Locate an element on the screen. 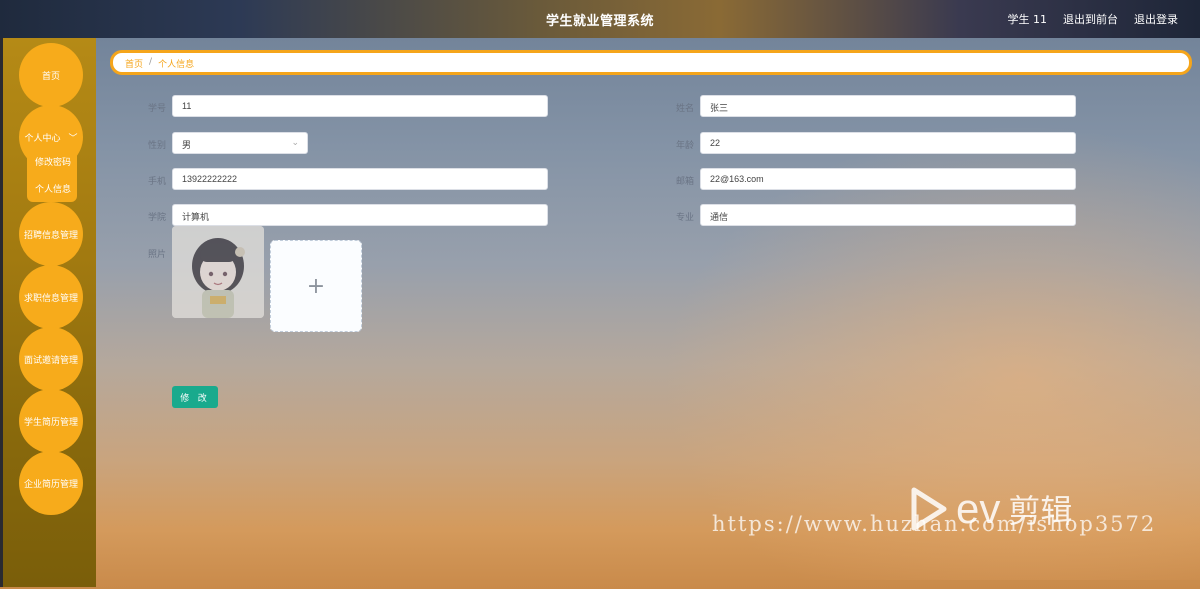 The height and width of the screenshot is (589, 1200). sidebar-item-job-posts: 招聘信息管理 is located at coordinates (51, 234).